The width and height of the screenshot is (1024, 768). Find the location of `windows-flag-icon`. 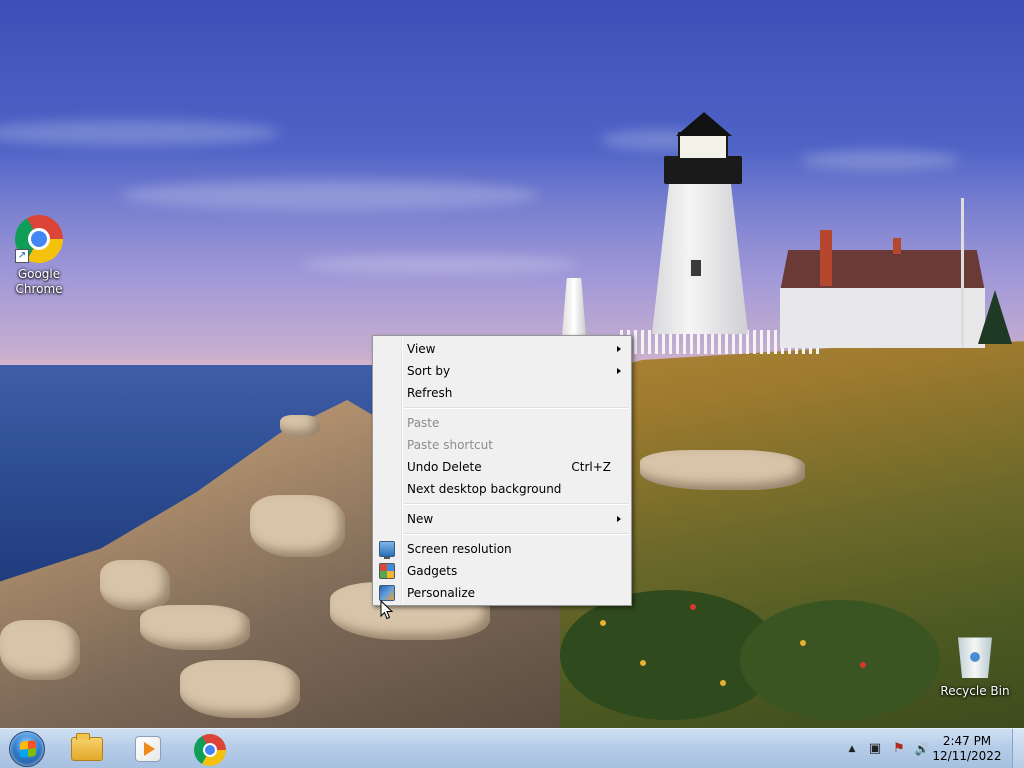

windows-flag-icon is located at coordinates (28, 749).